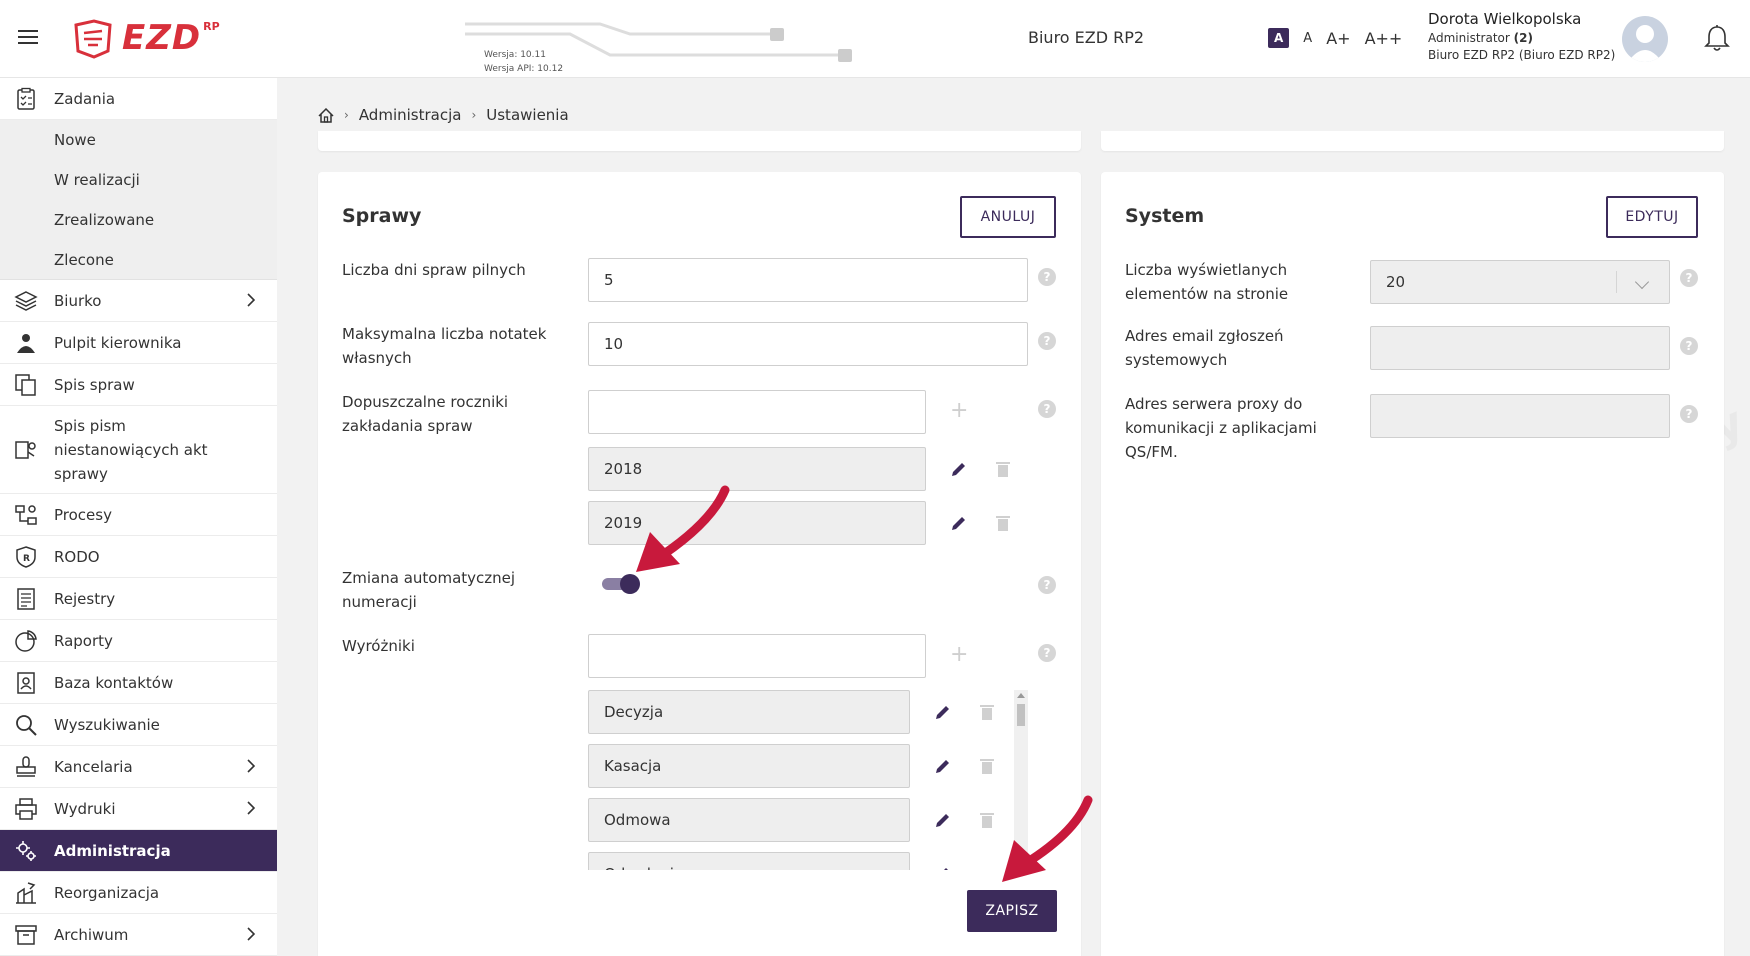 The height and width of the screenshot is (956, 1750). Describe the element at coordinates (26, 766) in the screenshot. I see `stamp-icon` at that location.